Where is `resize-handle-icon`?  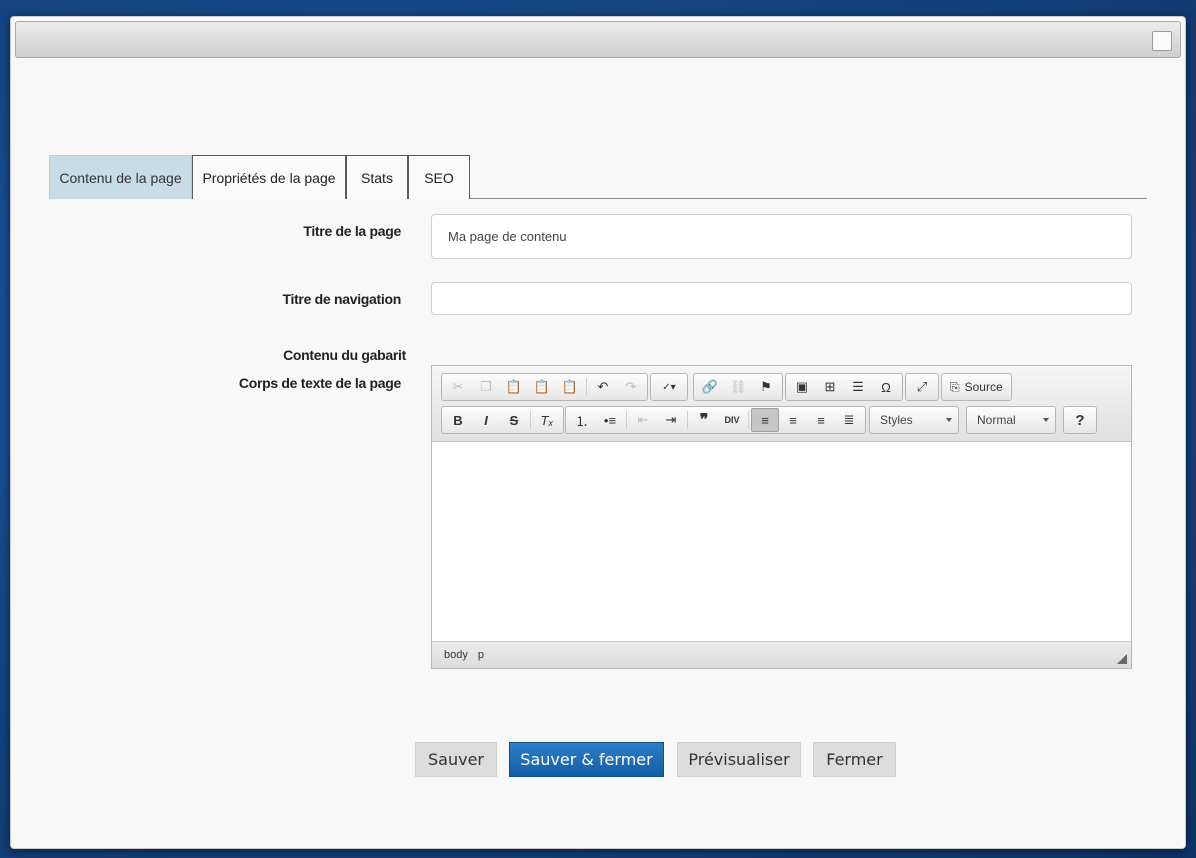 resize-handle-icon is located at coordinates (1122, 659).